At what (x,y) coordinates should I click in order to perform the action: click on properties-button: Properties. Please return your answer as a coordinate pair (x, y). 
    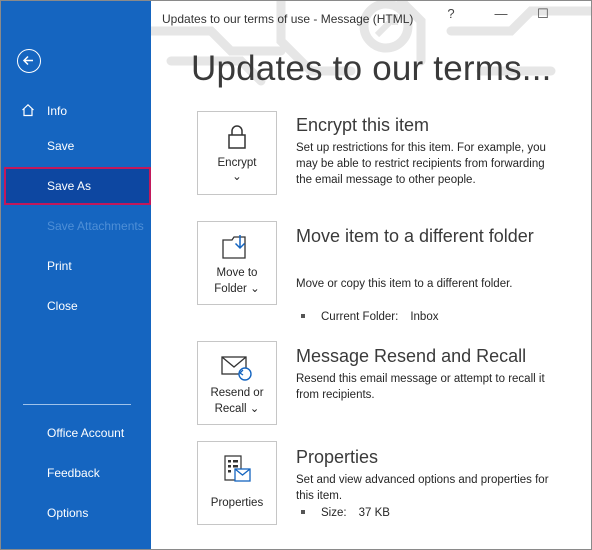
    Looking at the image, I should click on (237, 483).